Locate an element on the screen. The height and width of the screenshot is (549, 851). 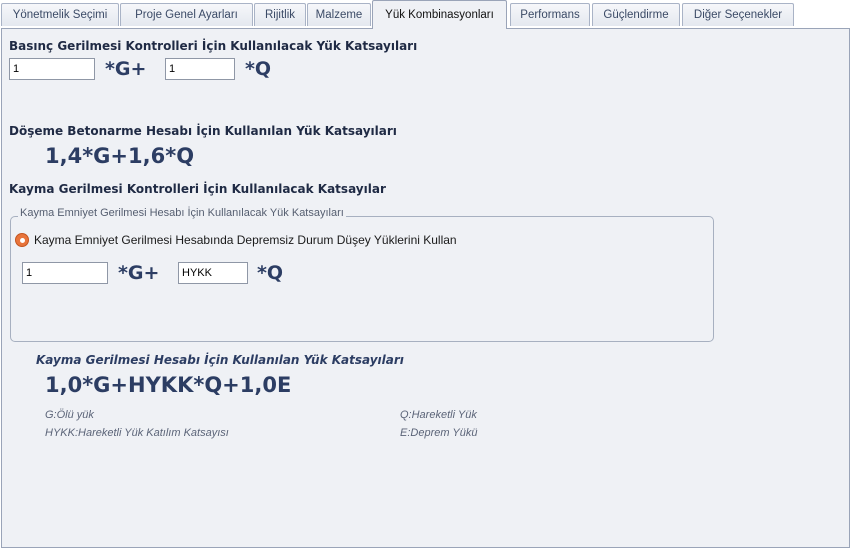
tab-yuk-kombinasyonlari: Yük Kombinasyonları is located at coordinates (439, 14).